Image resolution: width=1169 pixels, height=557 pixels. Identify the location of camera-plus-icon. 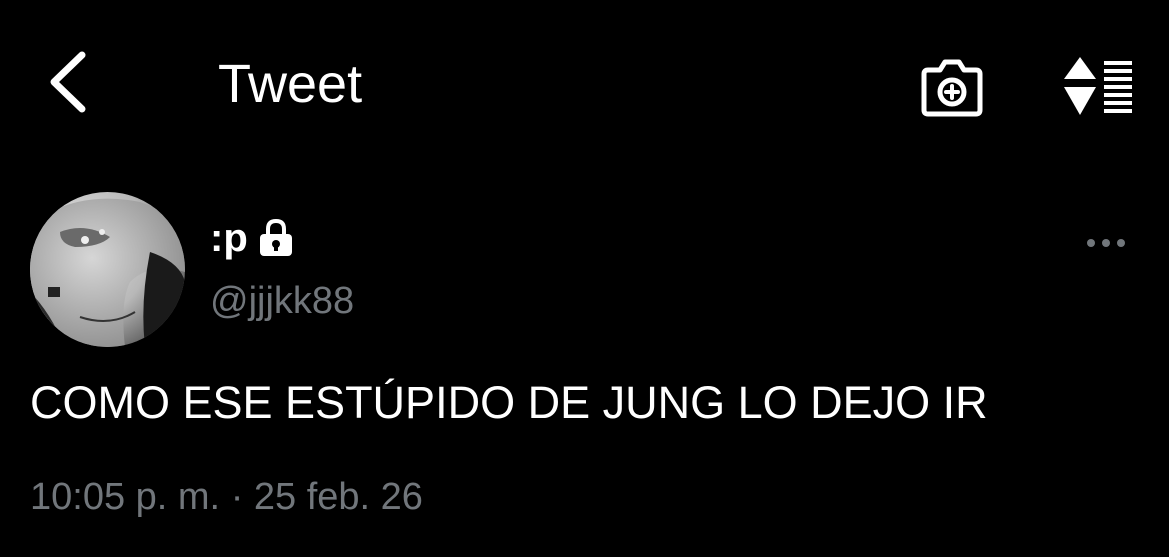
(952, 88).